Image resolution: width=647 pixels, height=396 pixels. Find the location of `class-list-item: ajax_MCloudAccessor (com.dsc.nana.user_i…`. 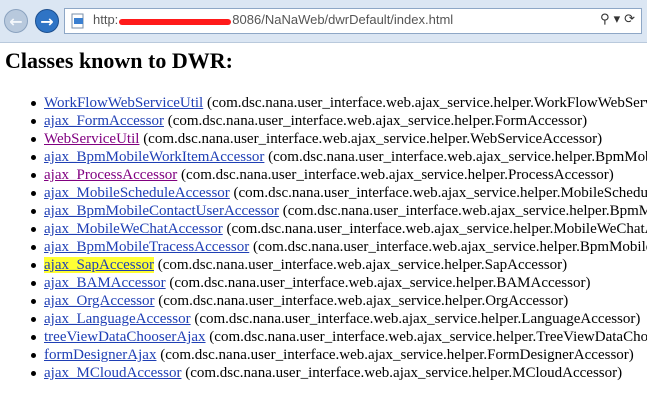

class-list-item: ajax_MCloudAccessor (com.dsc.nana.user_i… is located at coordinates (326, 373).